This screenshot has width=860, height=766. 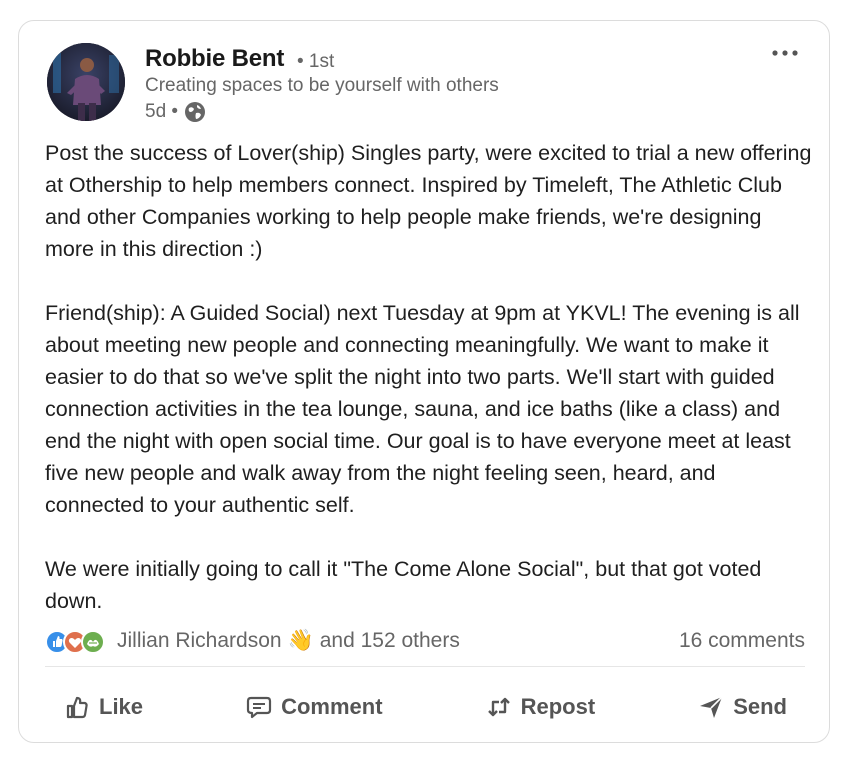 What do you see at coordinates (711, 707) in the screenshot?
I see `send-icon` at bounding box center [711, 707].